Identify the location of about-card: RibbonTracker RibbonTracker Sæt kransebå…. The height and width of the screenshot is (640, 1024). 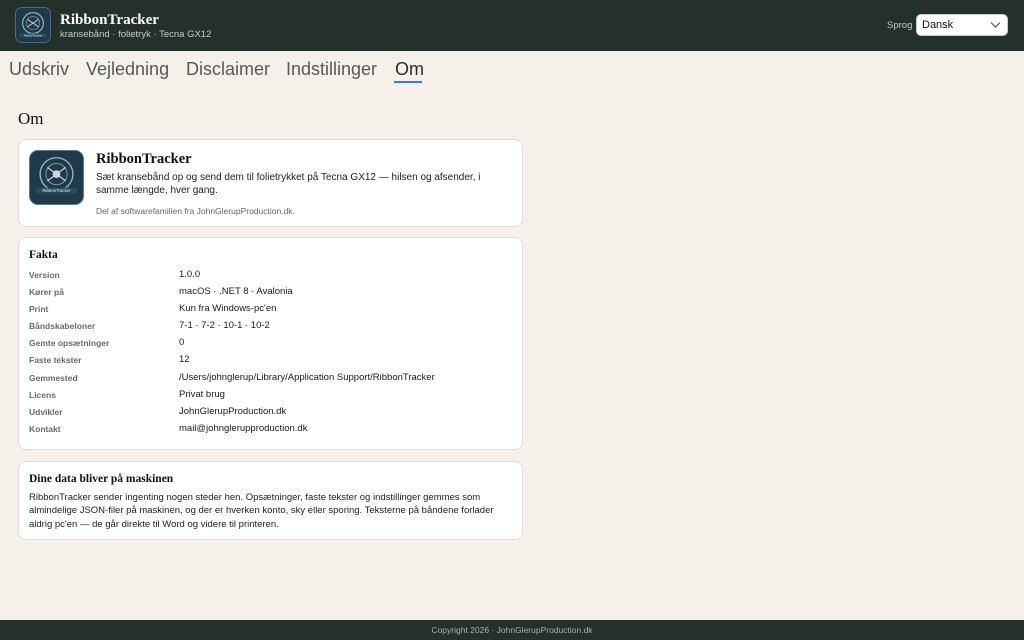
(270, 183).